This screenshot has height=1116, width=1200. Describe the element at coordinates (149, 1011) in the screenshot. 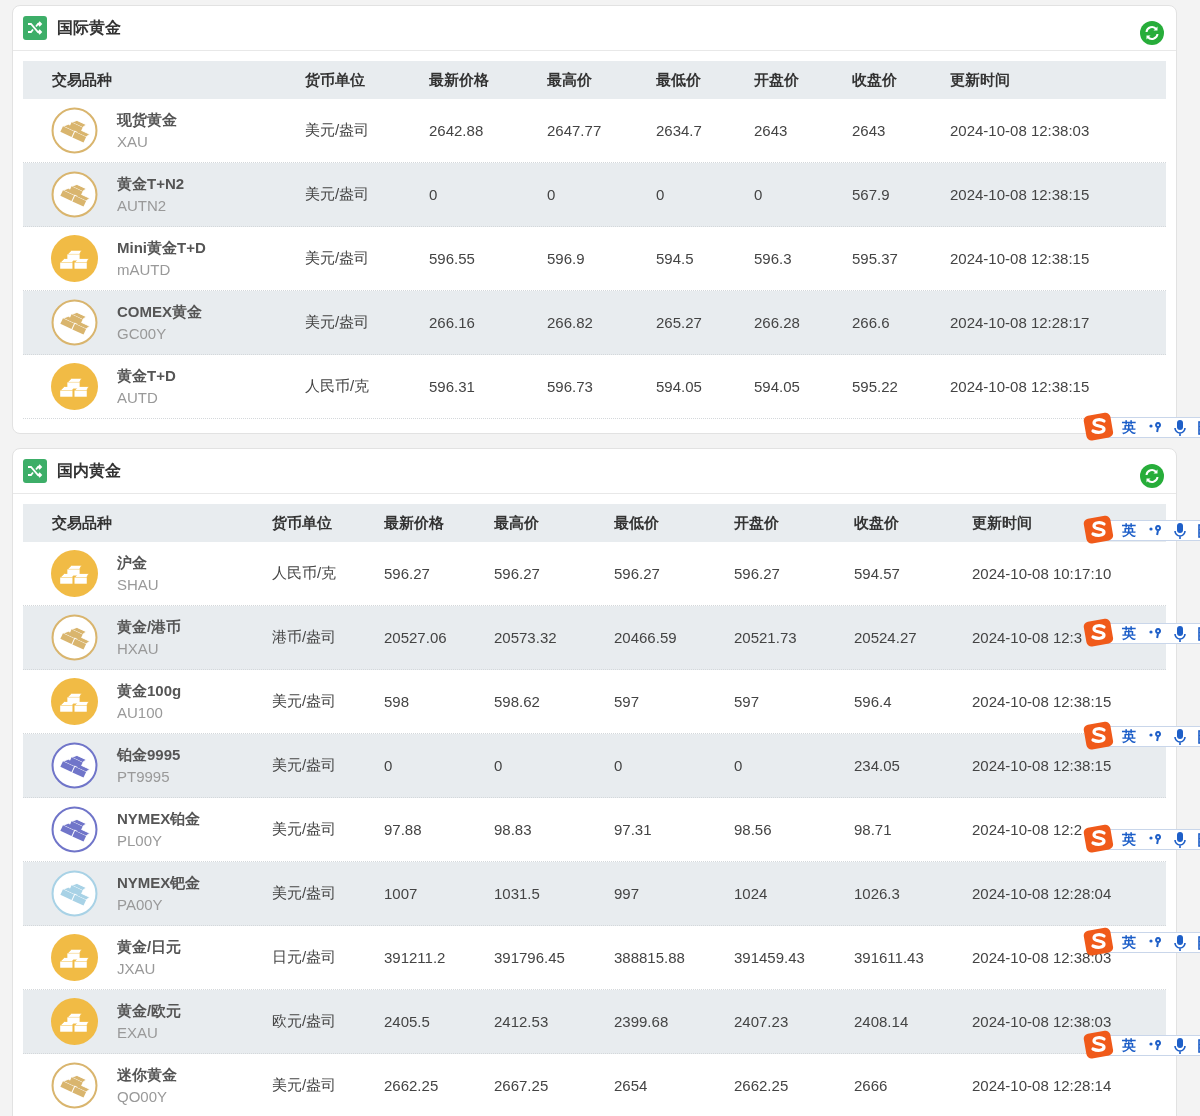

I see `product-name: 黄金/欧元` at that location.